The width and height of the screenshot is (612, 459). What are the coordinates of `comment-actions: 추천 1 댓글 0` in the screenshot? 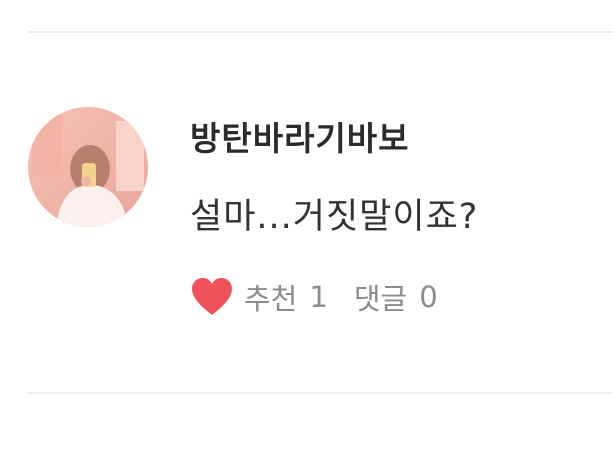 It's located at (314, 297).